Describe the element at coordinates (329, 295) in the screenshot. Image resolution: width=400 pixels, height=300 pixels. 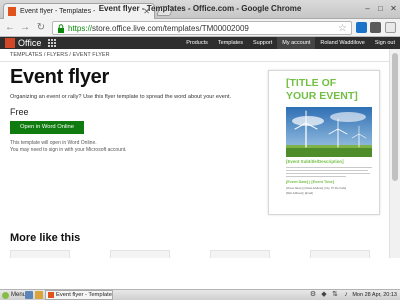
I see `system-tray: ⚙ ◆ ⇅ ♪` at that location.